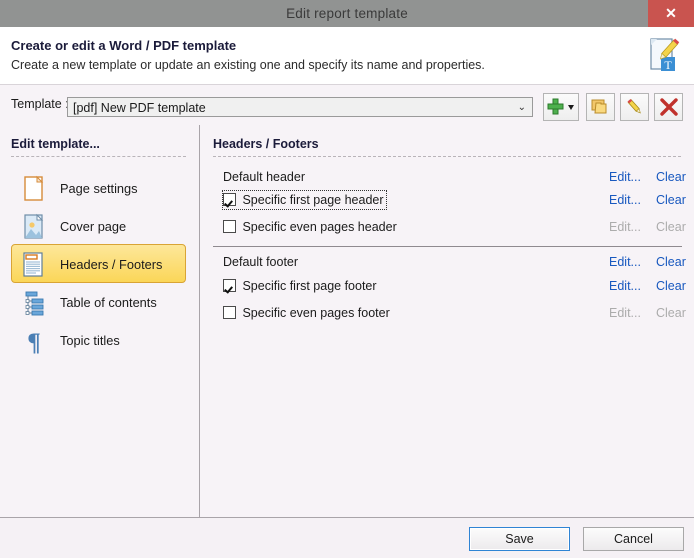 The width and height of the screenshot is (694, 558). Describe the element at coordinates (90, 340) in the screenshot. I see `sidebar-item-label: Topic titles` at that location.